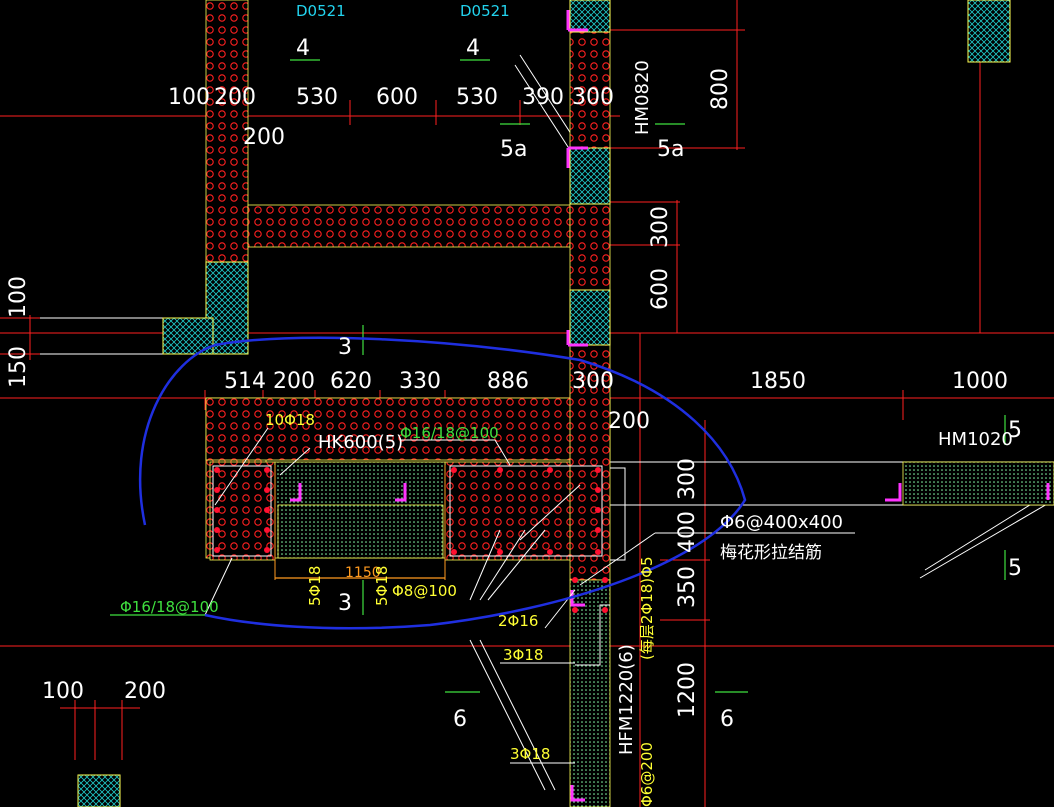 The height and width of the screenshot is (807, 1054). What do you see at coordinates (720, 89) in the screenshot?
I see `dim-right-800: 800` at bounding box center [720, 89].